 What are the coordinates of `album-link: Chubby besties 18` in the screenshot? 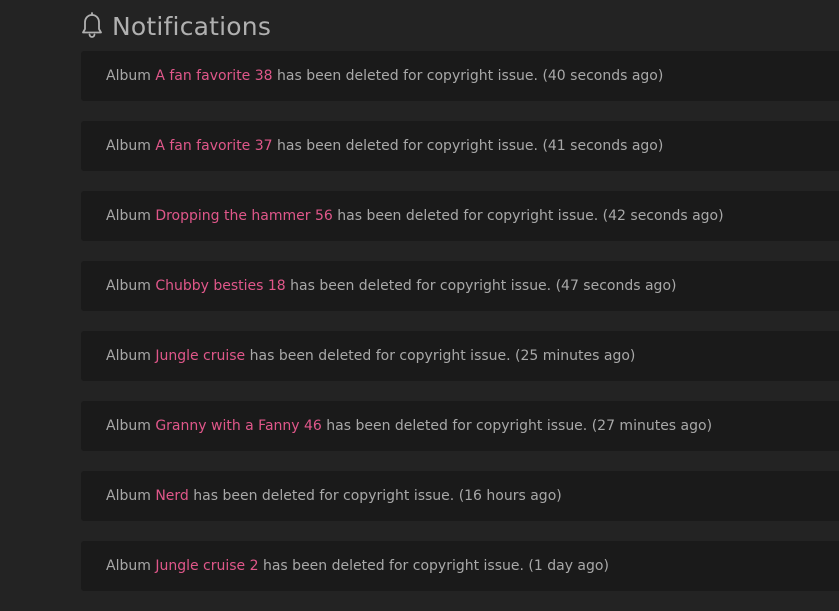 It's located at (220, 286).